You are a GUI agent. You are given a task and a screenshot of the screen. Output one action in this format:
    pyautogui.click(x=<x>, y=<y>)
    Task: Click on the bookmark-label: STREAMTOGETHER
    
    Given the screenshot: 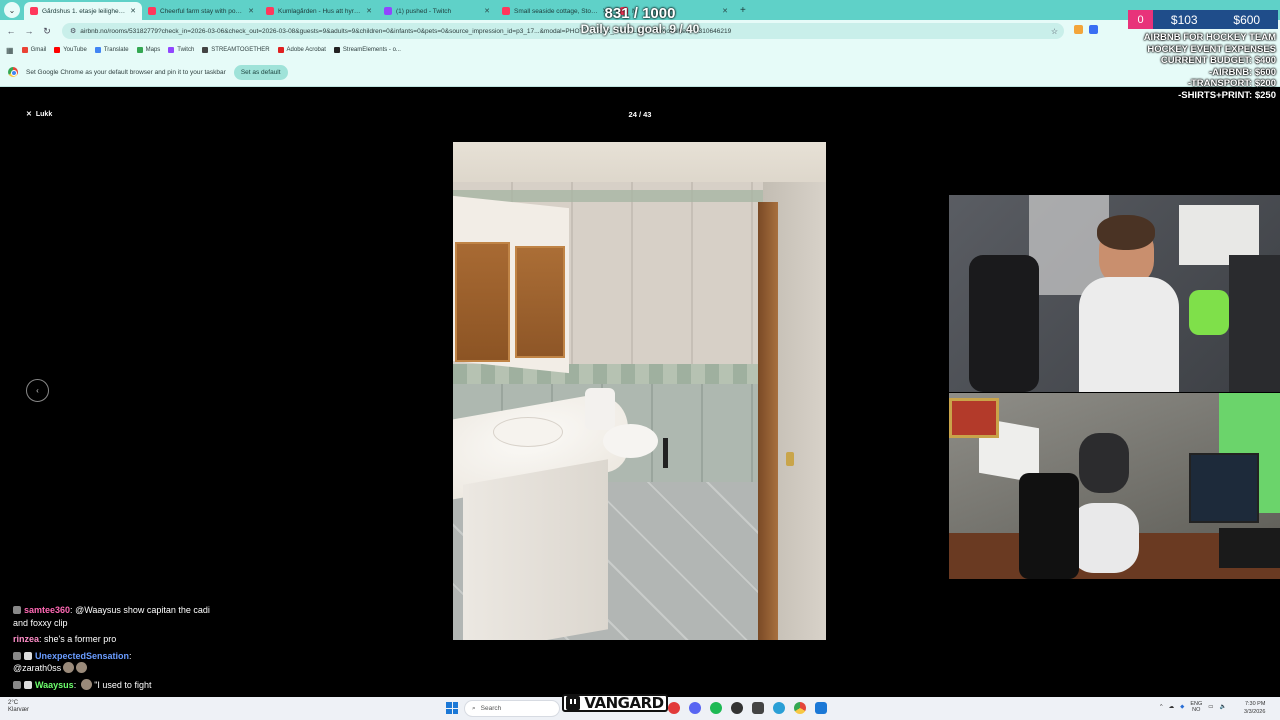 What is the action you would take?
    pyautogui.click(x=240, y=50)
    